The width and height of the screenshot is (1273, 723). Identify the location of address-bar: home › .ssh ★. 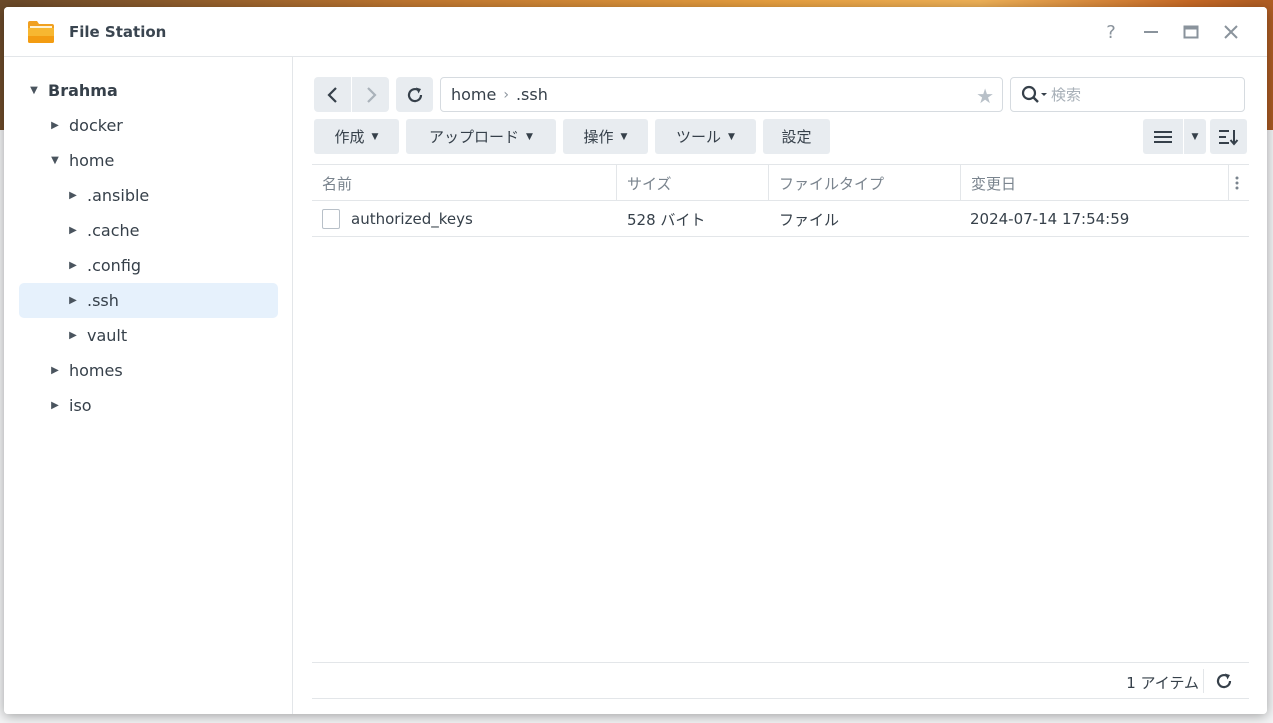
(721, 94).